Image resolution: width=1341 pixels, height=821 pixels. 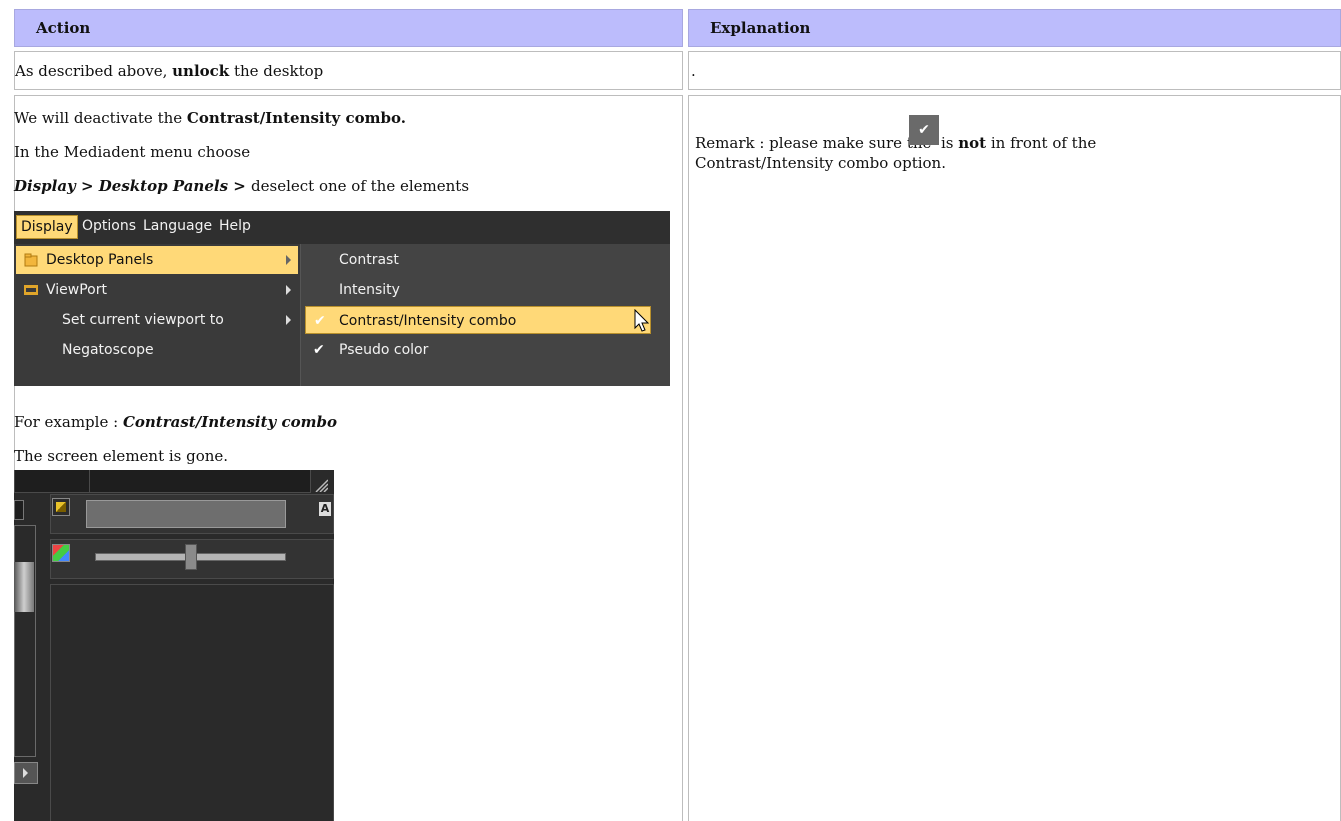 I want to click on submenu-item-pseudo-color: ✔ Pseudo color, so click(x=485, y=350).